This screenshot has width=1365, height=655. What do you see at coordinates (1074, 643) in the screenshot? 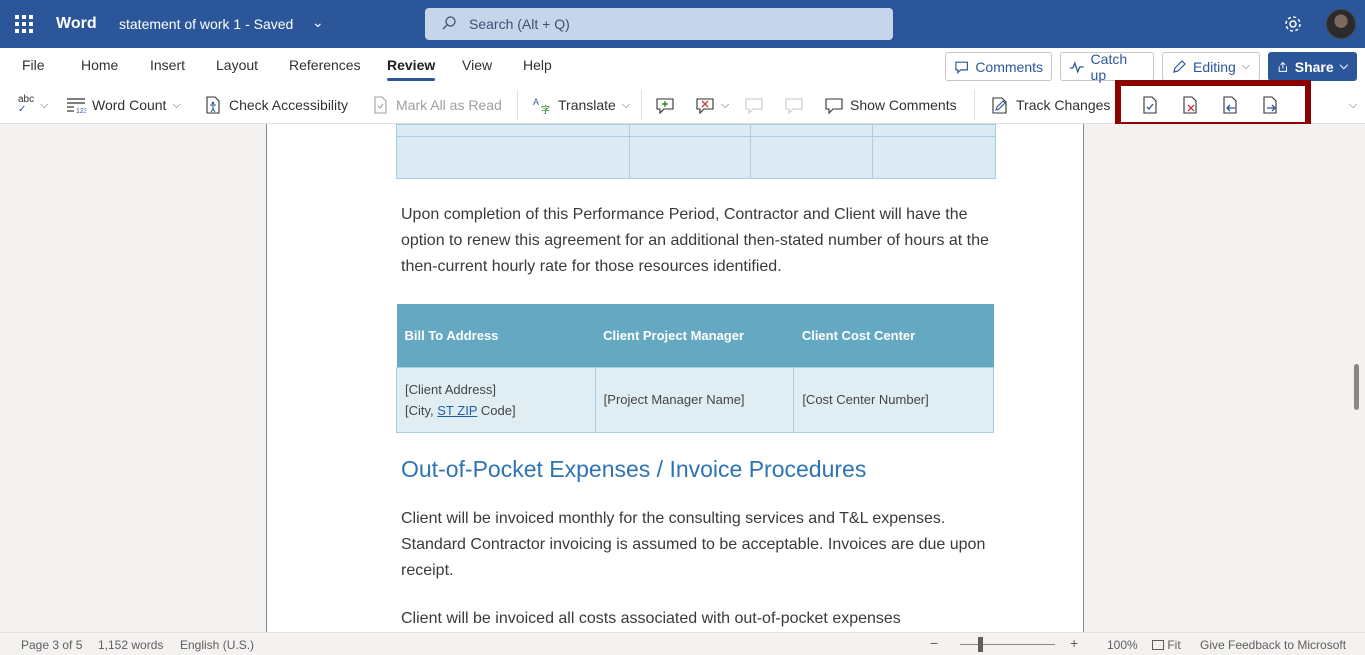
I see `zoom-in-button: +` at bounding box center [1074, 643].